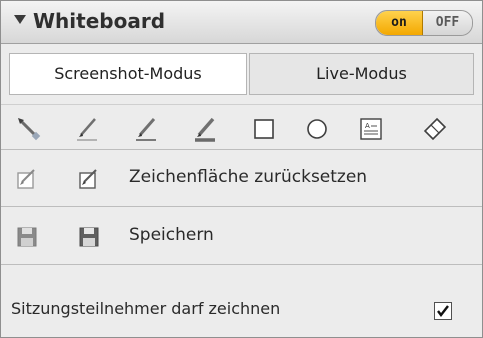 The width and height of the screenshot is (483, 338). I want to click on on-off-toggle: on OFF, so click(424, 23).